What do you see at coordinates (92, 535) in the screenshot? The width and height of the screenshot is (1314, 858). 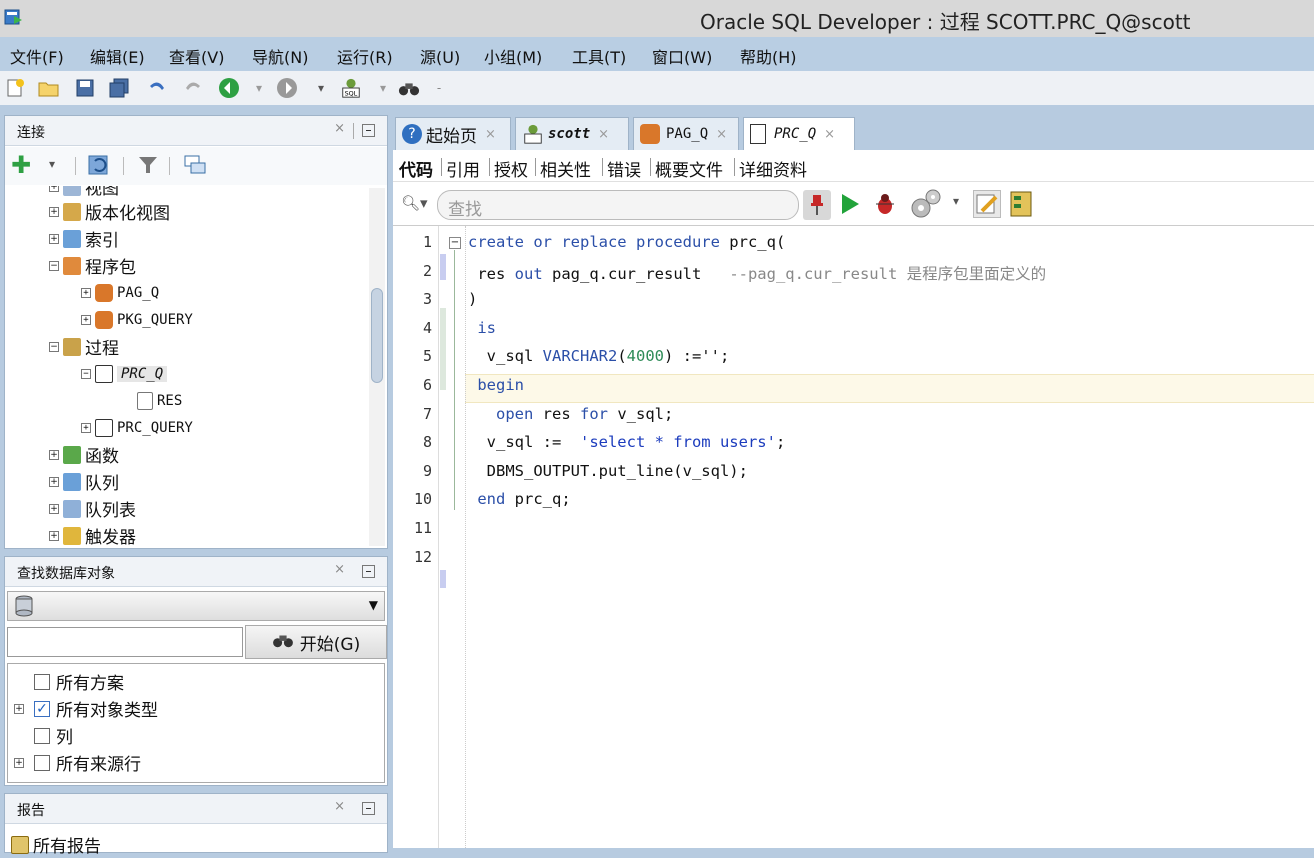 I see `tree-node-triggers: + 触发器` at bounding box center [92, 535].